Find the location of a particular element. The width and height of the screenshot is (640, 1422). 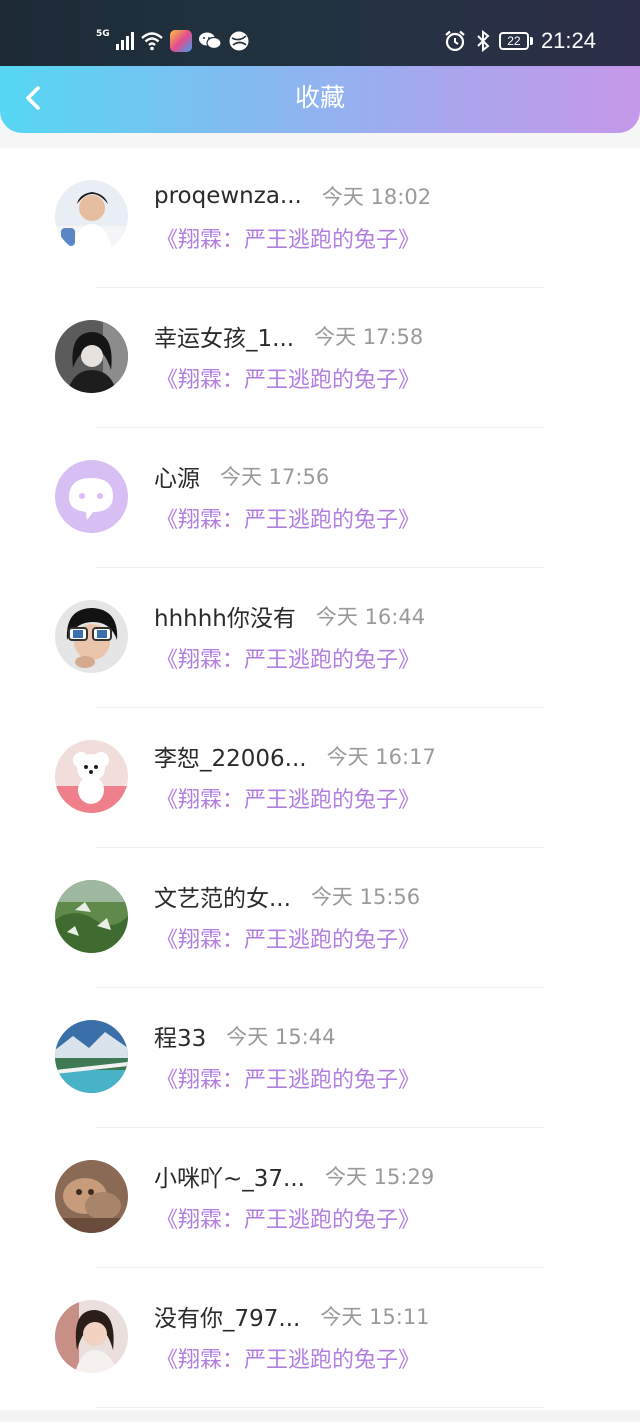

timestamp: 今天 16:44 is located at coordinates (370, 617).